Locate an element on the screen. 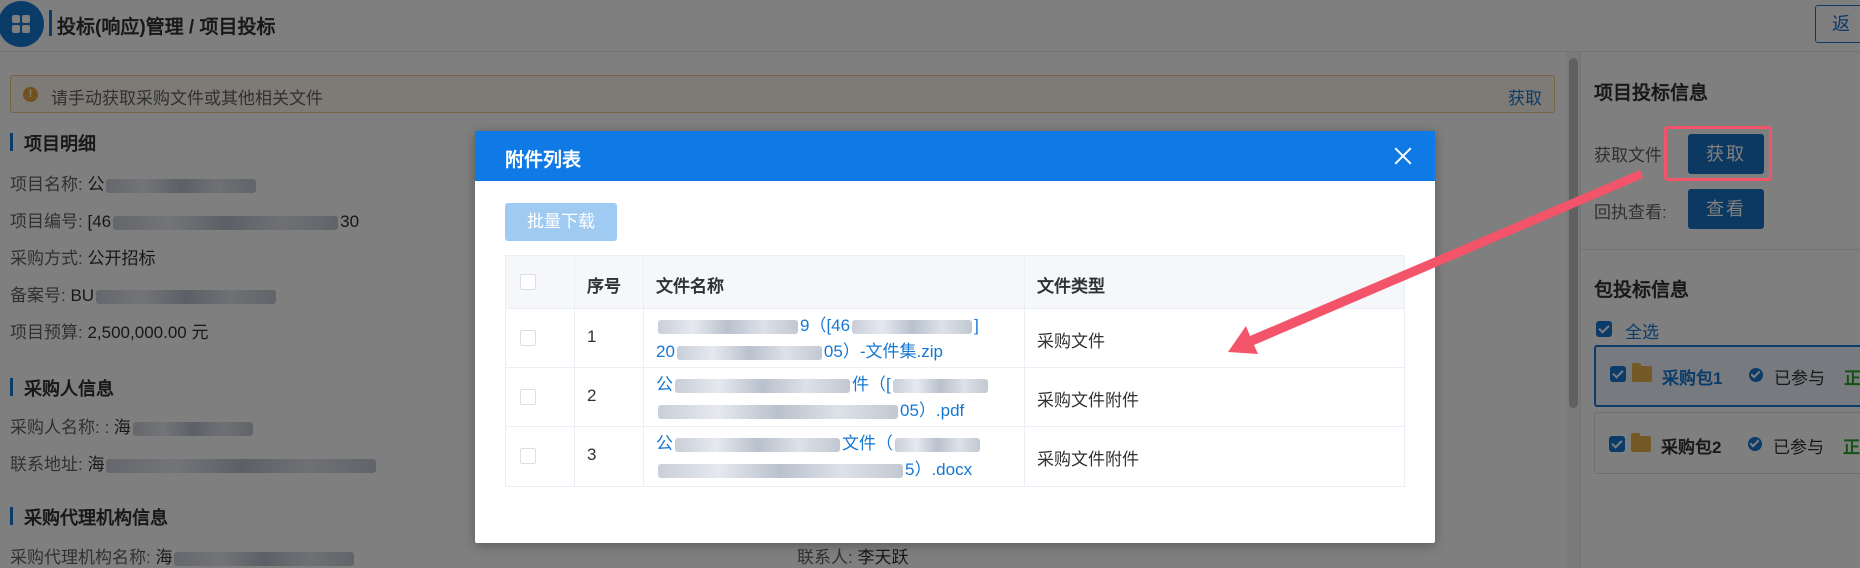 This screenshot has height=568, width=1860. header-index-cell: 序号 is located at coordinates (609, 282).